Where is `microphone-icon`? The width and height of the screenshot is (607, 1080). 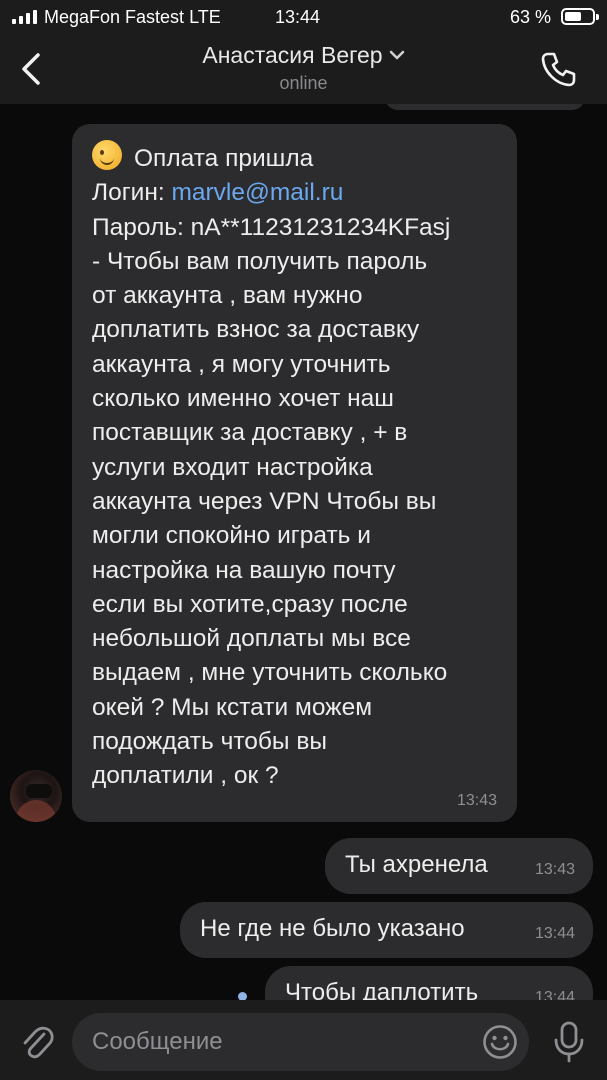 microphone-icon is located at coordinates (569, 1042).